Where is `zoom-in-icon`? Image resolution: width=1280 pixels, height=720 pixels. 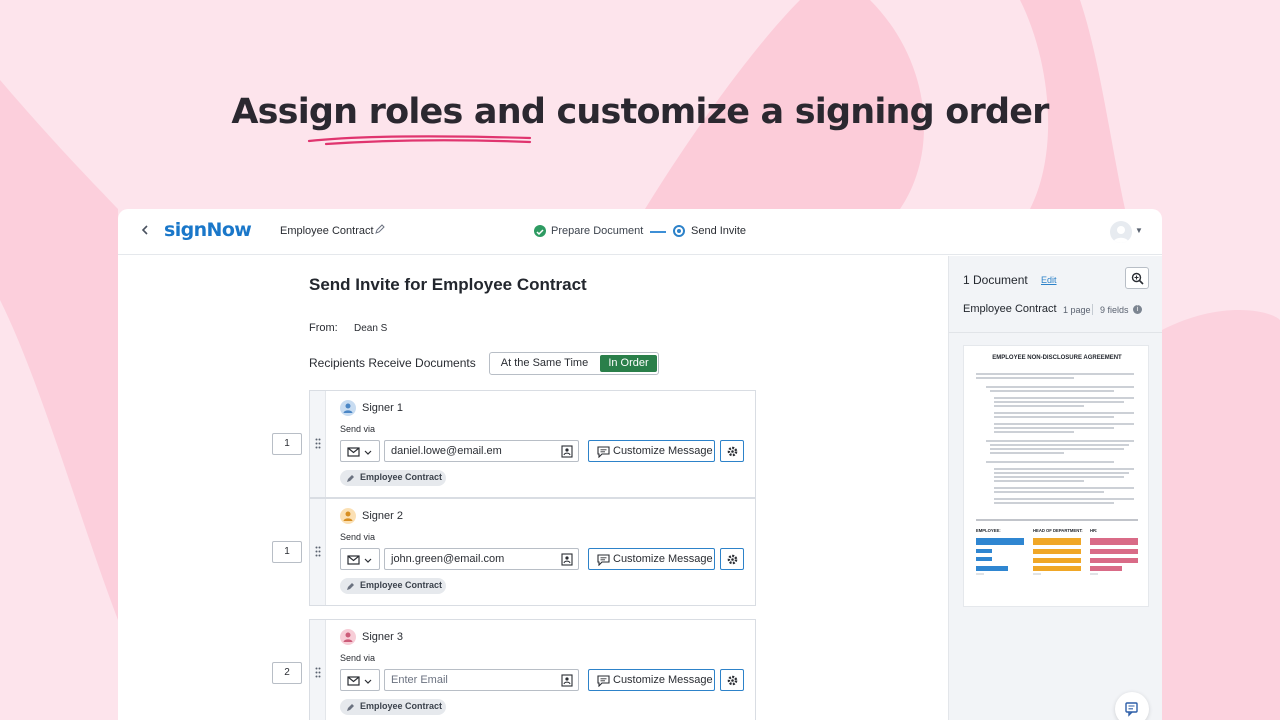 zoom-in-icon is located at coordinates (1137, 278).